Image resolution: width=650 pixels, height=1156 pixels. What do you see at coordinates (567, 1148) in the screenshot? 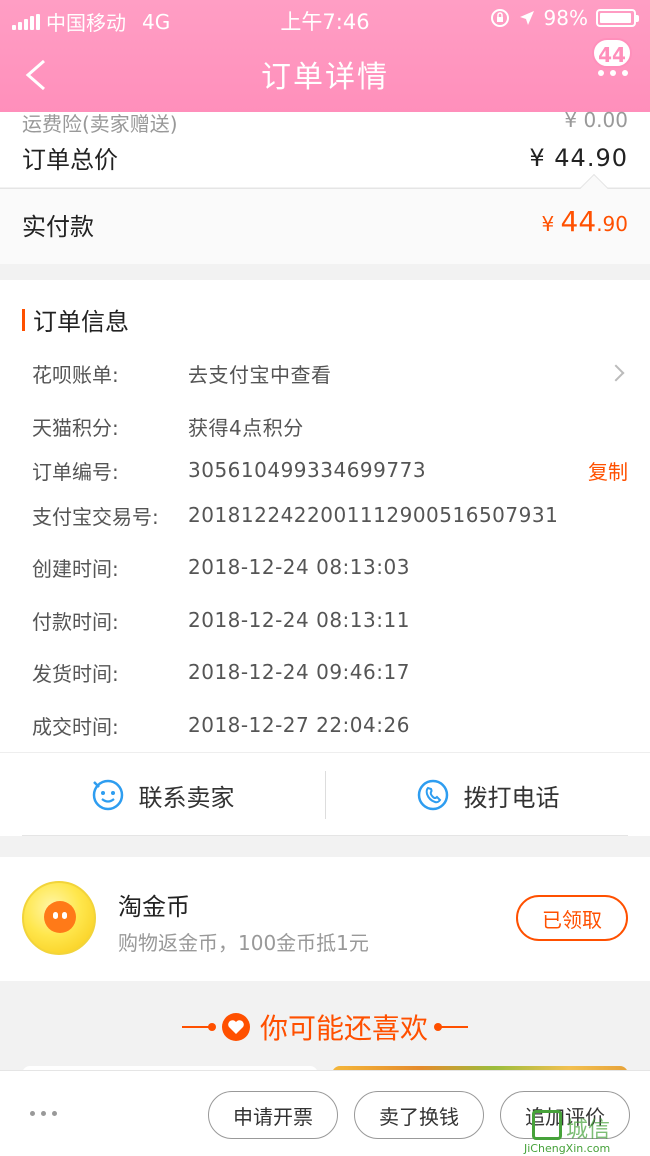
I see `watermark-url: JiChengXin.com` at bounding box center [567, 1148].